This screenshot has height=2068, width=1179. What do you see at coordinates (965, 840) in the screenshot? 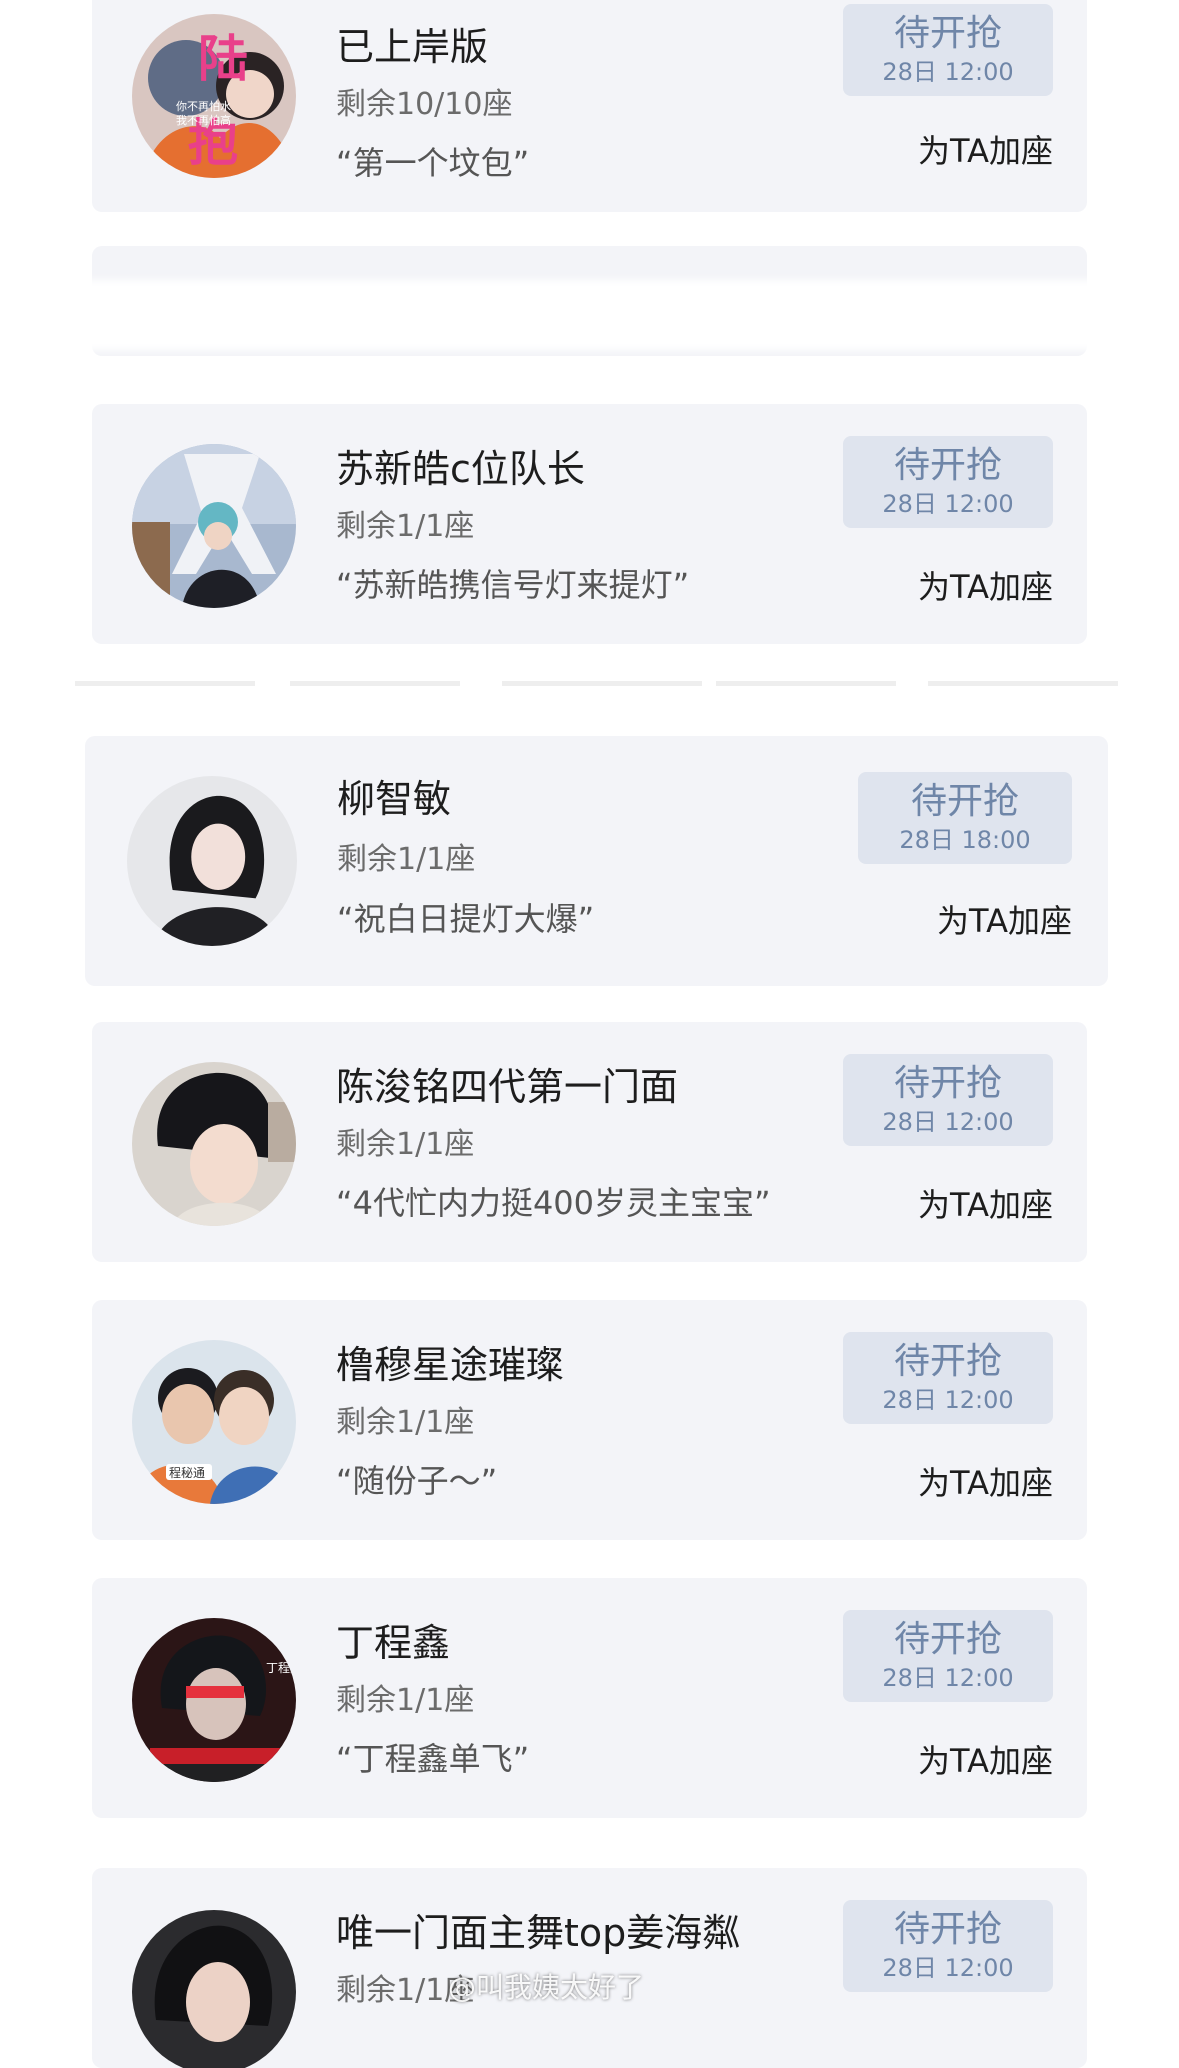
I see `grab-button-time: 28日 18:00` at bounding box center [965, 840].